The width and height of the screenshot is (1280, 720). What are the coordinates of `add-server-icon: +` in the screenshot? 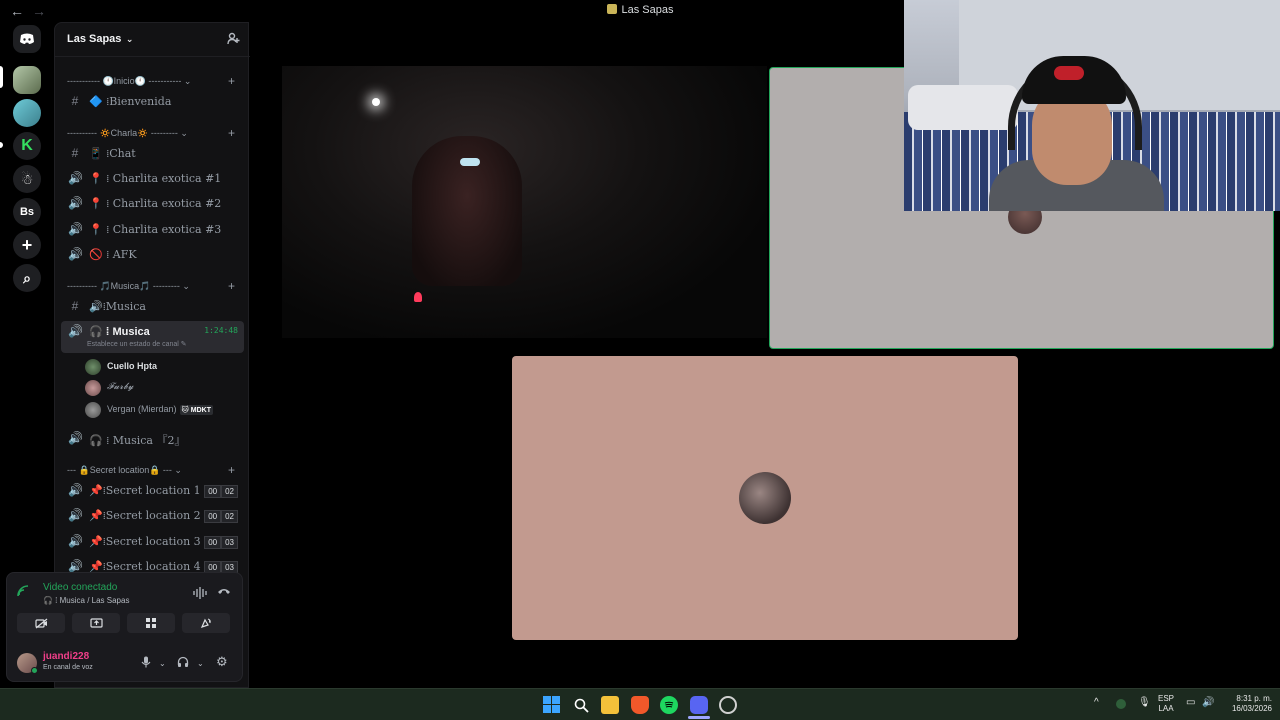 It's located at (27, 245).